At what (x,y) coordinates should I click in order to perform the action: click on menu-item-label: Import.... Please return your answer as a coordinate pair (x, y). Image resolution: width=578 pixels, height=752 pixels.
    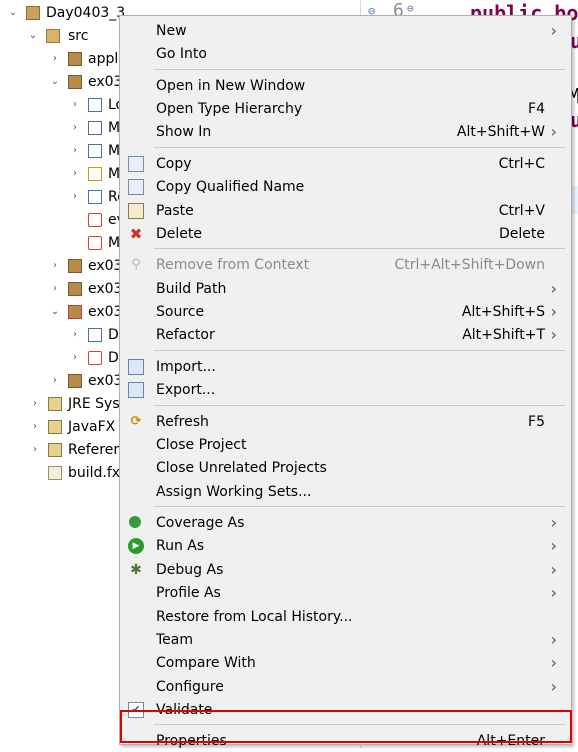
    Looking at the image, I should click on (186, 366).